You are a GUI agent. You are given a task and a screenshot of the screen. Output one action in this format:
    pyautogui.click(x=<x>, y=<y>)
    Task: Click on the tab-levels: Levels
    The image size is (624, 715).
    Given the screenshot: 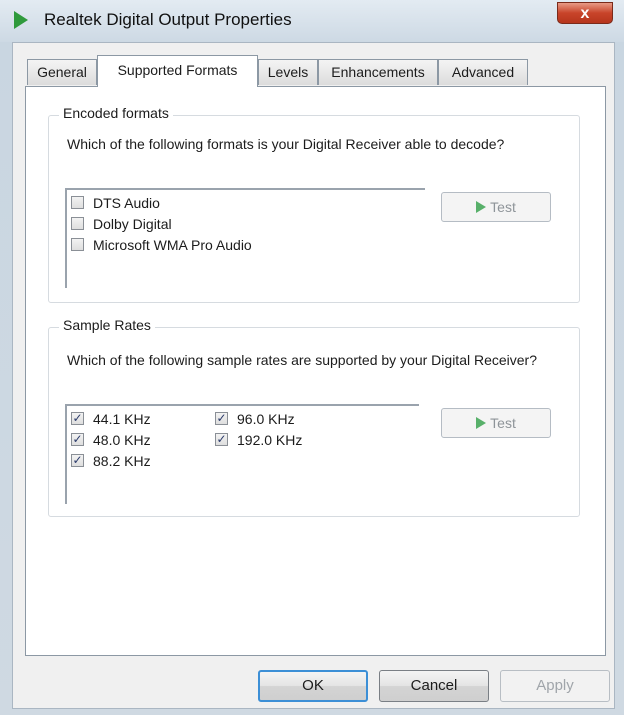 What is the action you would take?
    pyautogui.click(x=288, y=72)
    